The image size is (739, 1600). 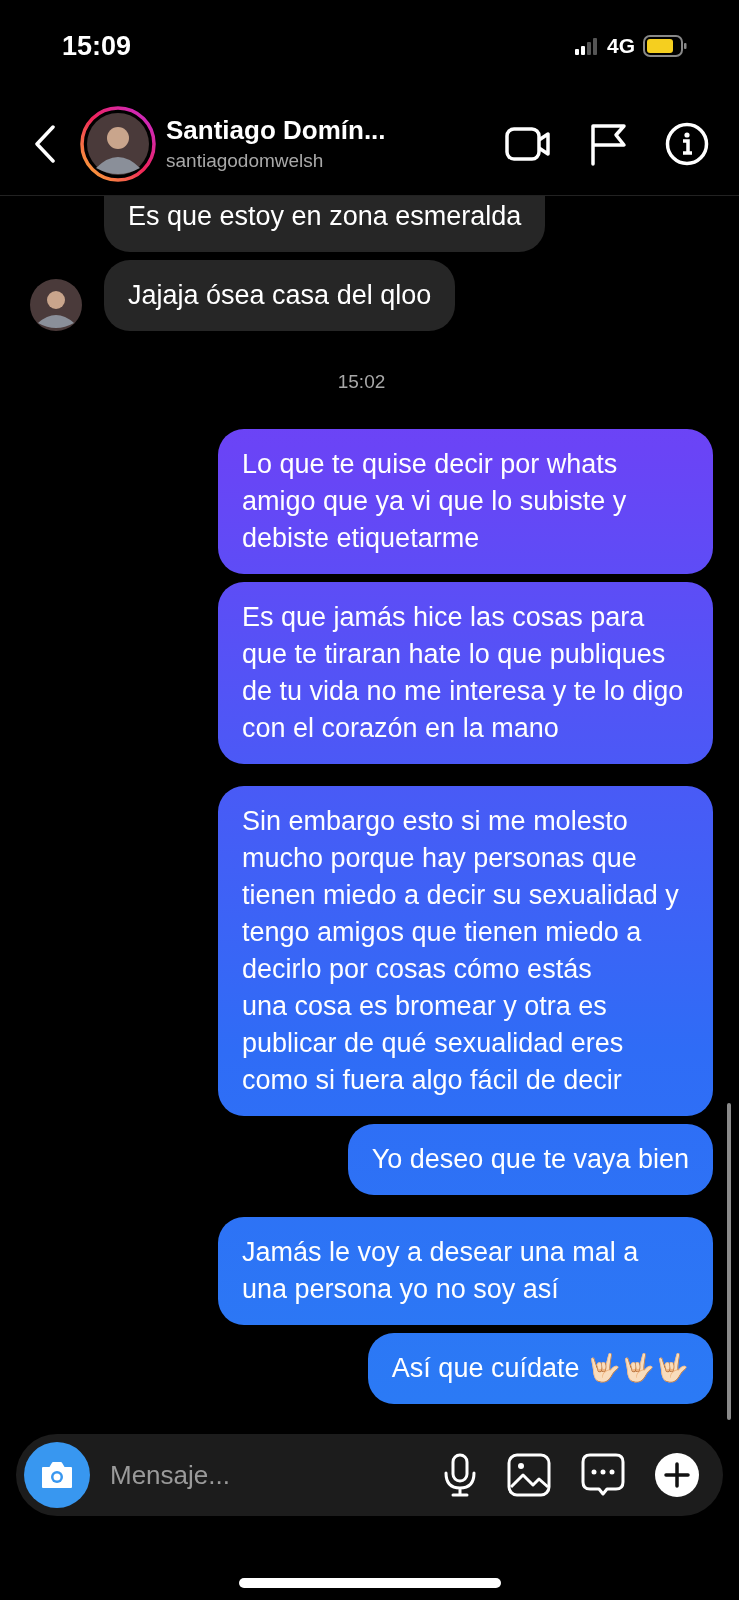 I want to click on battery-icon, so click(x=665, y=46).